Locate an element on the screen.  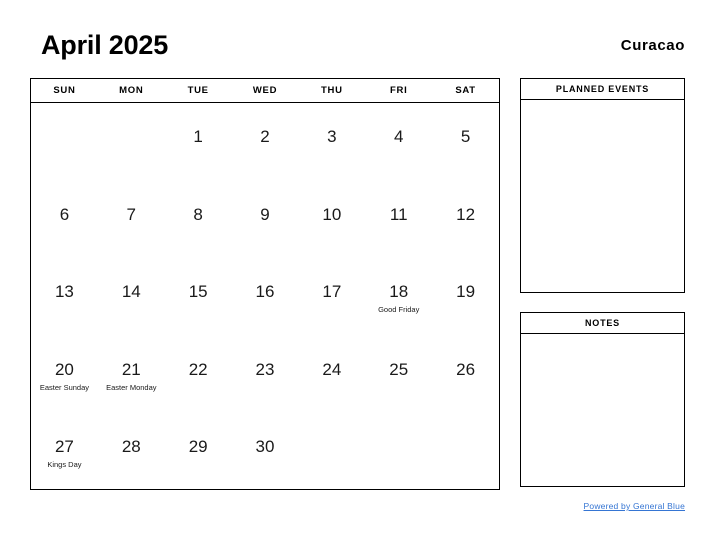
calendar-day-cell: 20 Easter Sunday is located at coordinates (64, 375).